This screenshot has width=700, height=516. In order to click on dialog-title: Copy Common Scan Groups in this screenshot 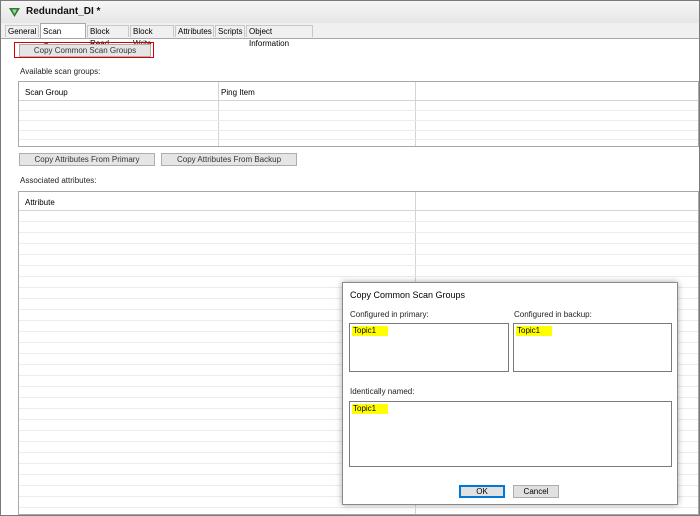, I will do `click(408, 295)`.